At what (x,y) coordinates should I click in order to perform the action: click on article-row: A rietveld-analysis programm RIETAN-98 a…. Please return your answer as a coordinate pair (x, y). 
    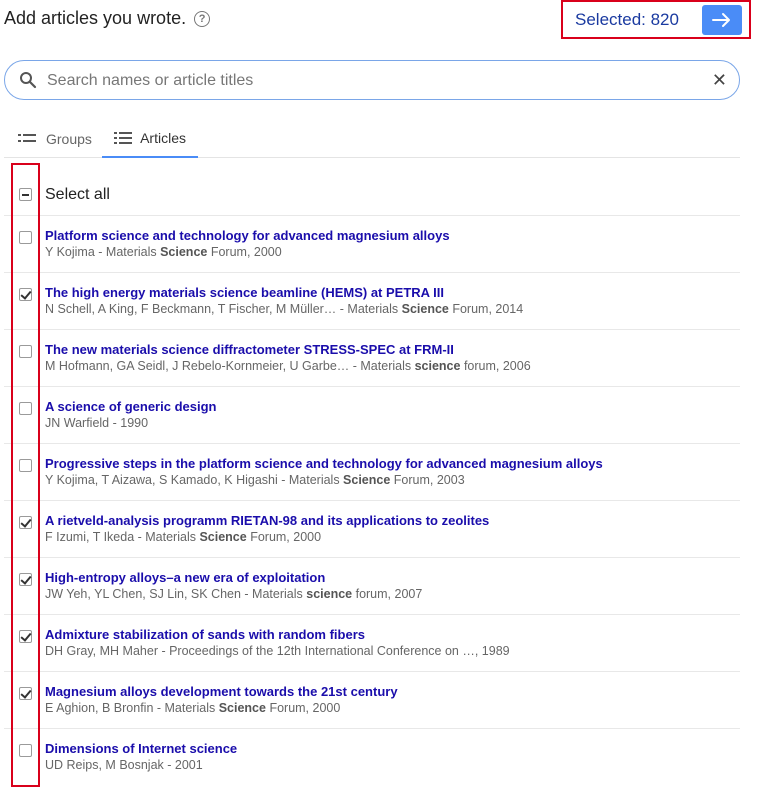
    Looking at the image, I should click on (372, 529).